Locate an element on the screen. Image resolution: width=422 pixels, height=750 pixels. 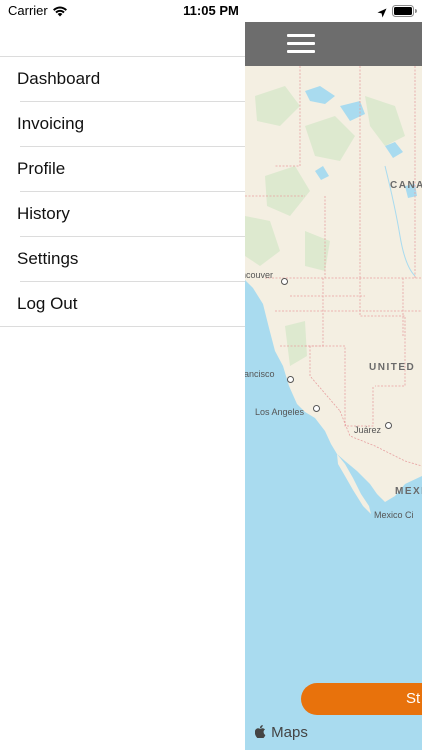
battery-icon is located at coordinates (404, 13).